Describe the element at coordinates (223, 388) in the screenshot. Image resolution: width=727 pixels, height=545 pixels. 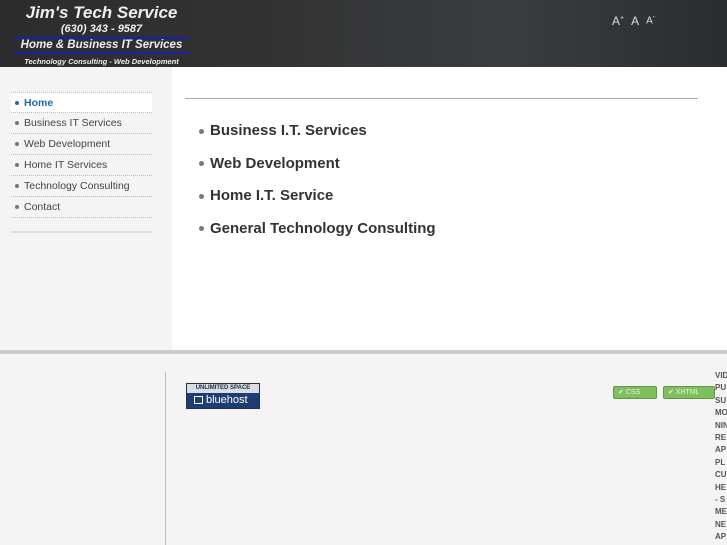
I see `bluehost-top-text: UNLIMITED SPACE` at that location.